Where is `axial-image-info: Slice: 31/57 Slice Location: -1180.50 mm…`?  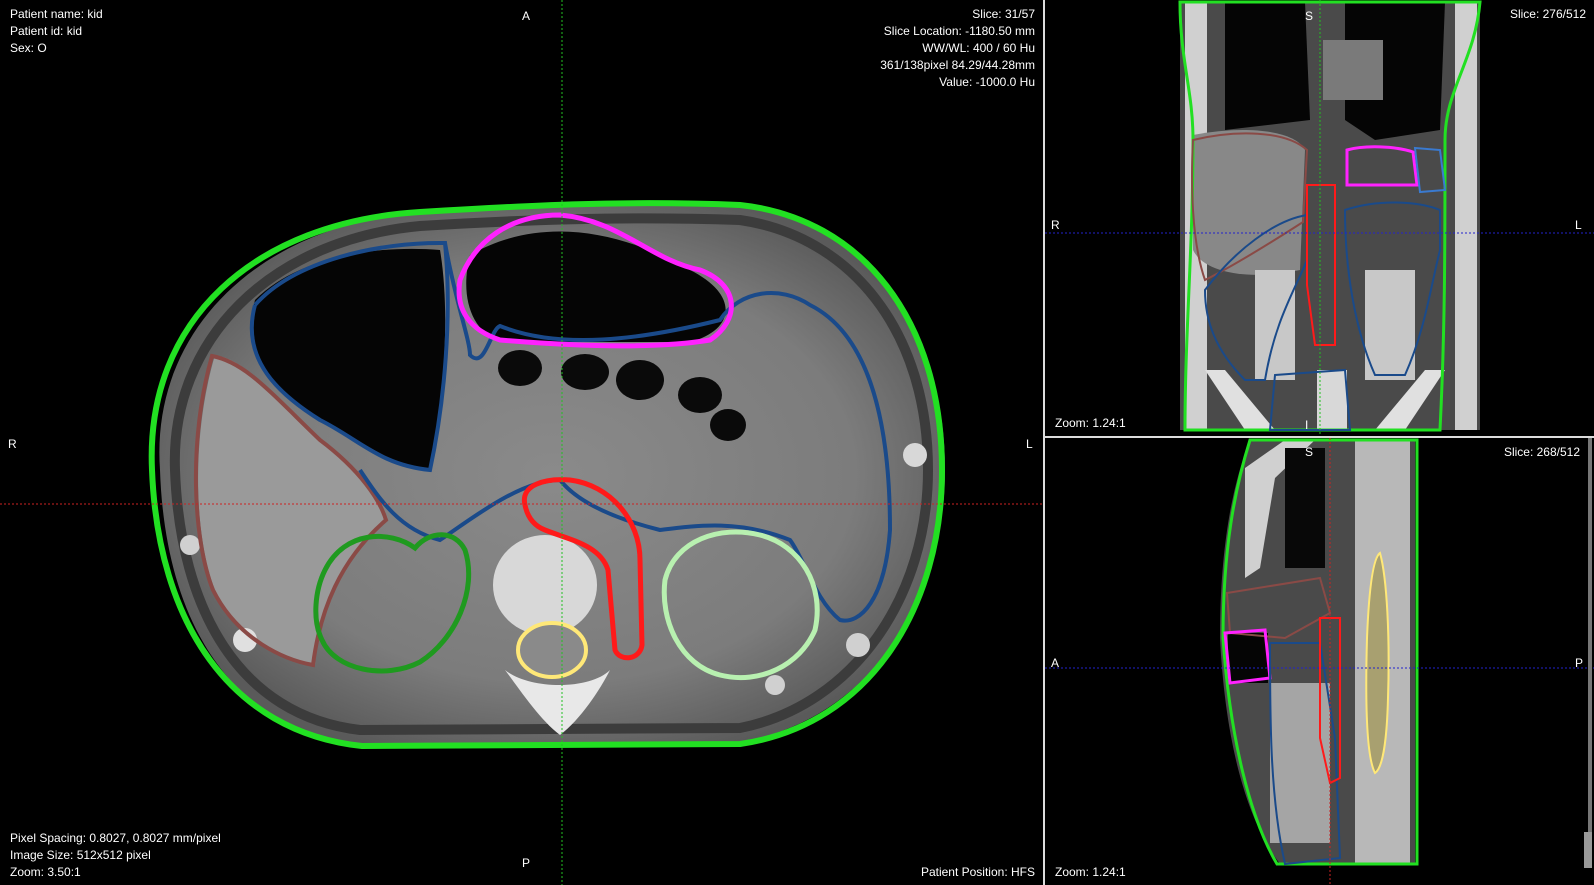
axial-image-info: Slice: 31/57 Slice Location: -1180.50 mm… is located at coordinates (957, 48).